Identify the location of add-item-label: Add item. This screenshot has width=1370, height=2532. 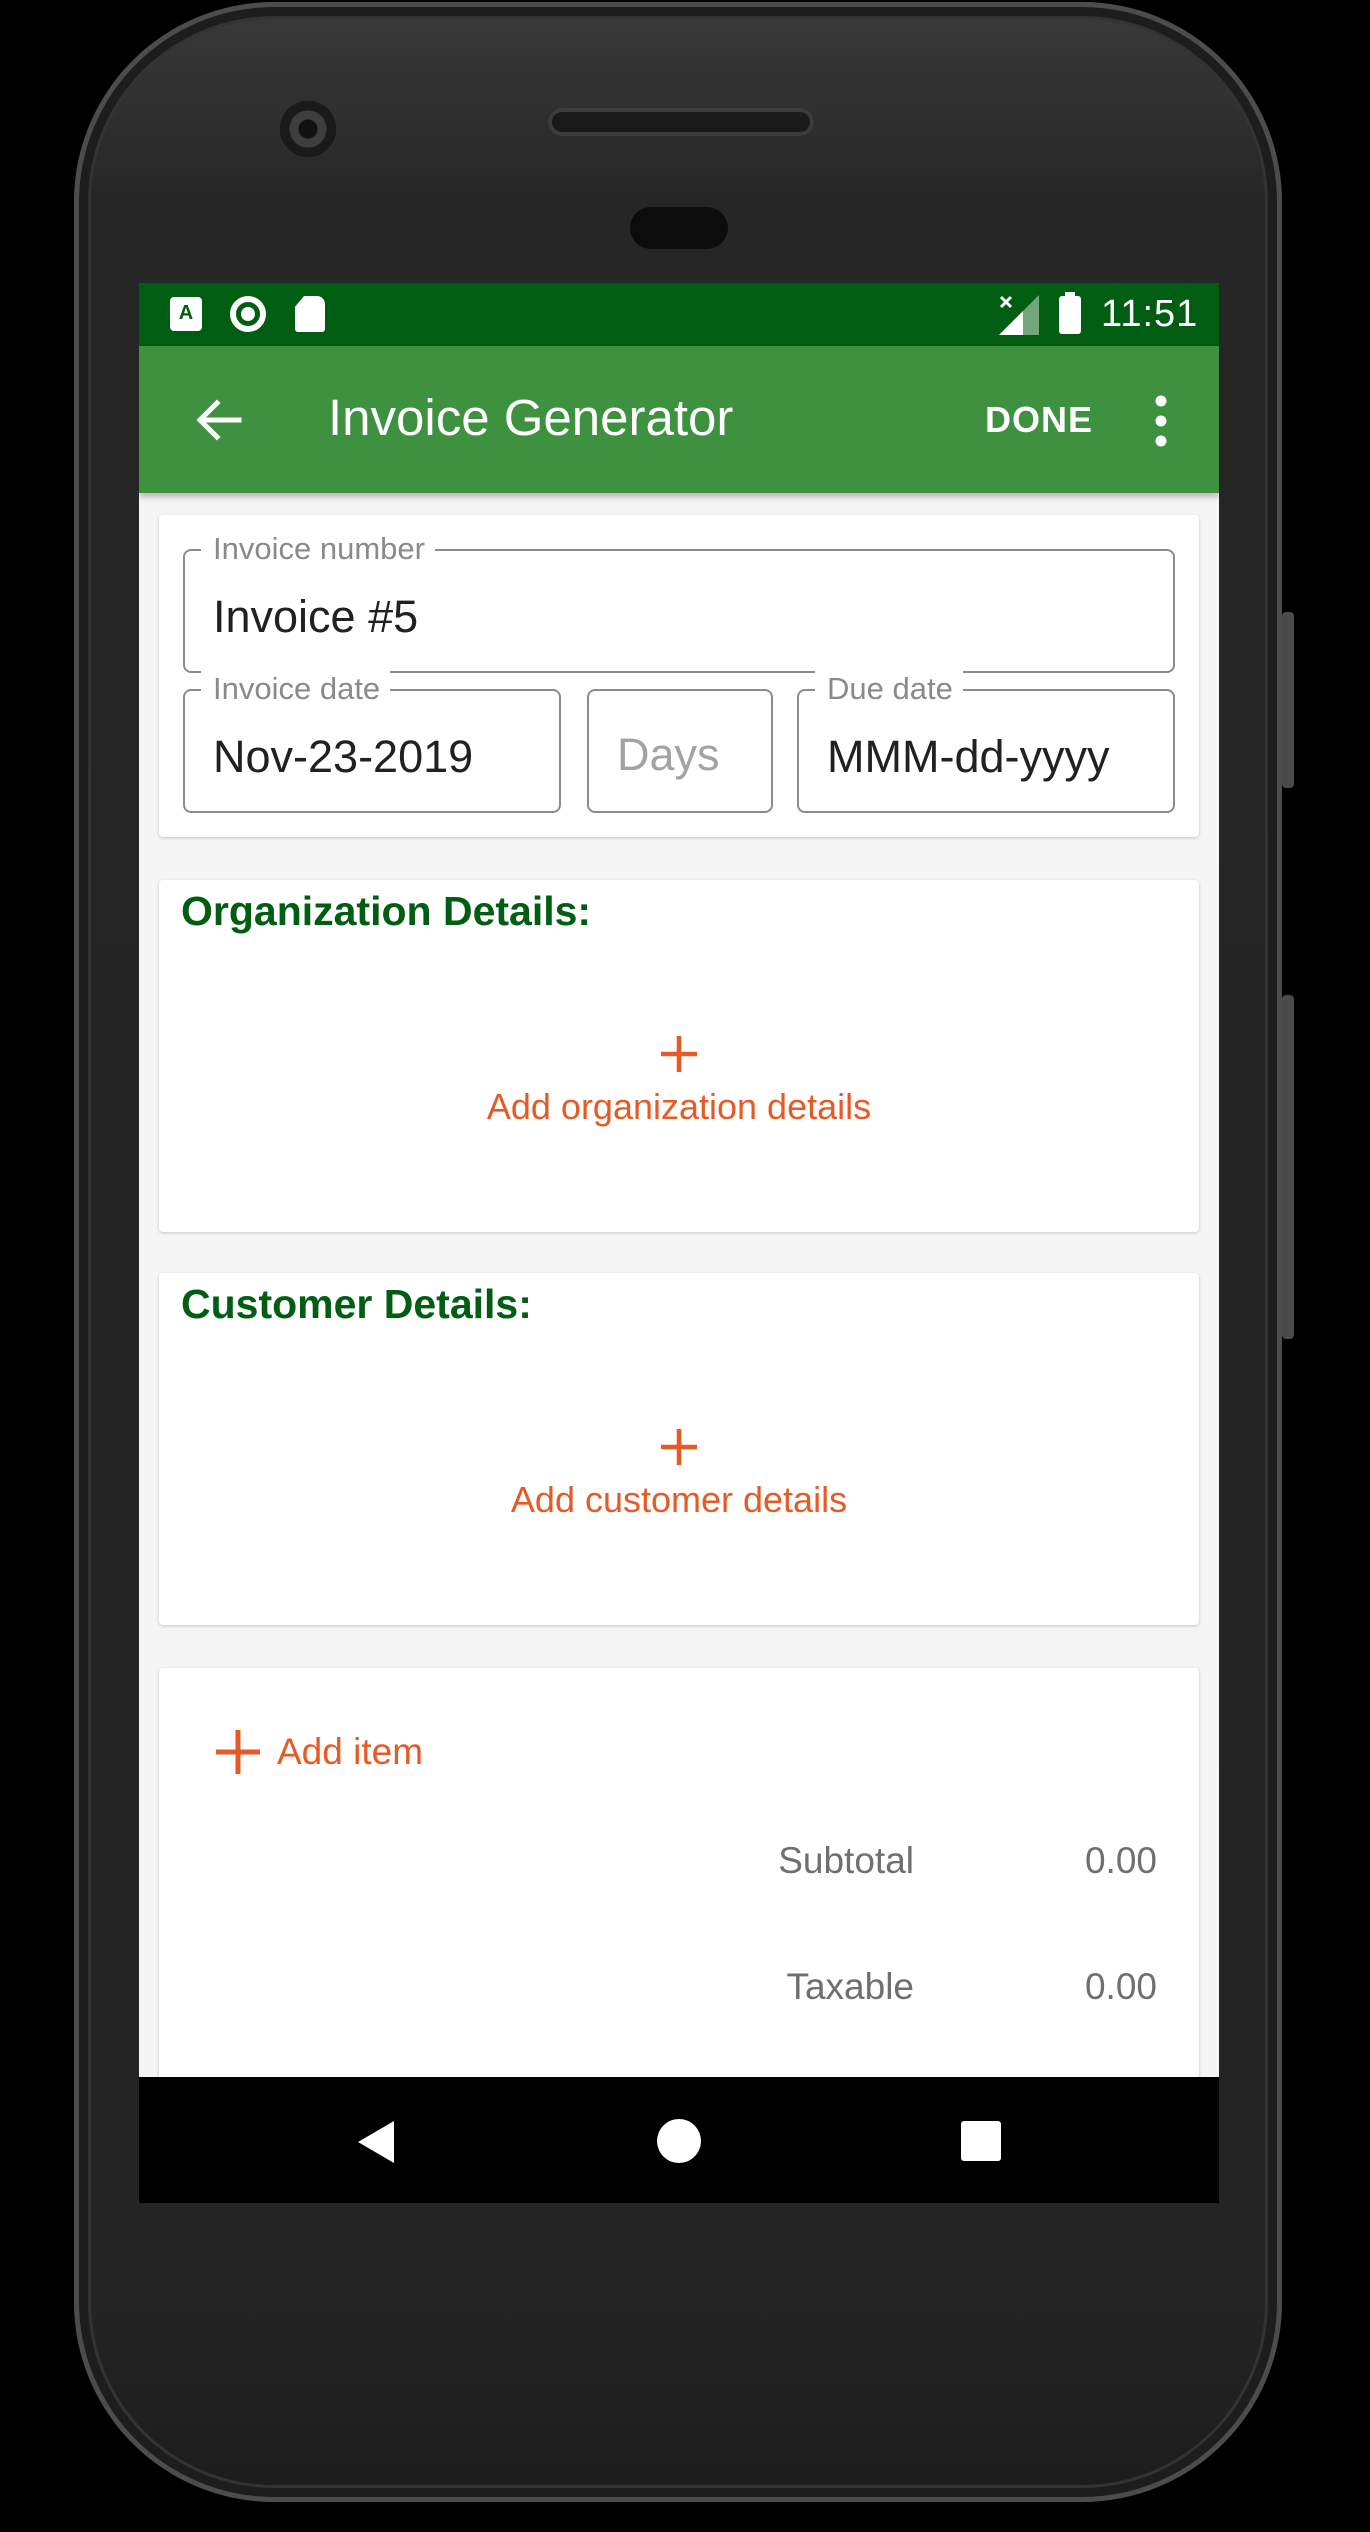
(350, 1751).